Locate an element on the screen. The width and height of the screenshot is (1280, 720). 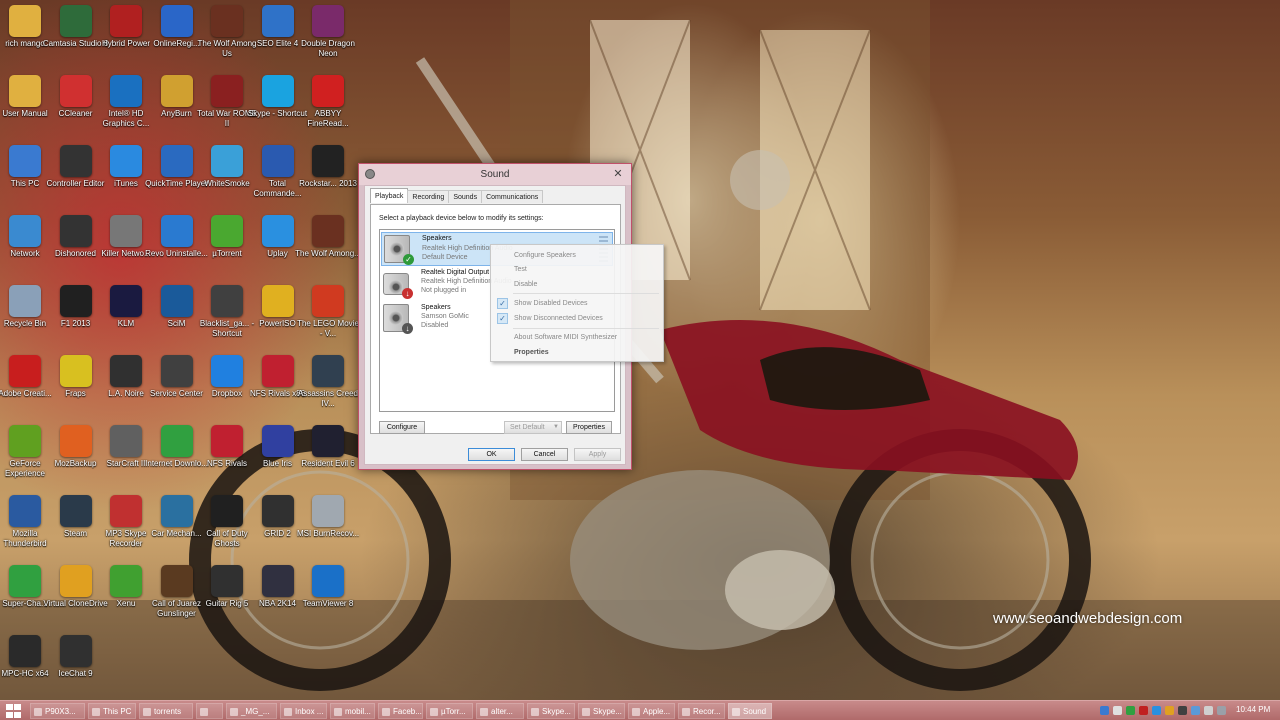
tab-sounds: Sounds is located at coordinates (465, 196).